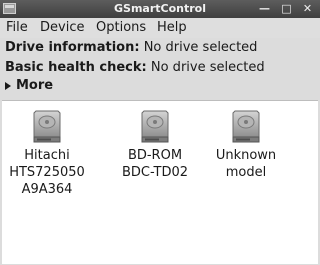 The width and height of the screenshot is (320, 265). What do you see at coordinates (155, 145) in the screenshot?
I see `drive-item-bd-rom: BD-ROM BDC-TD02` at bounding box center [155, 145].